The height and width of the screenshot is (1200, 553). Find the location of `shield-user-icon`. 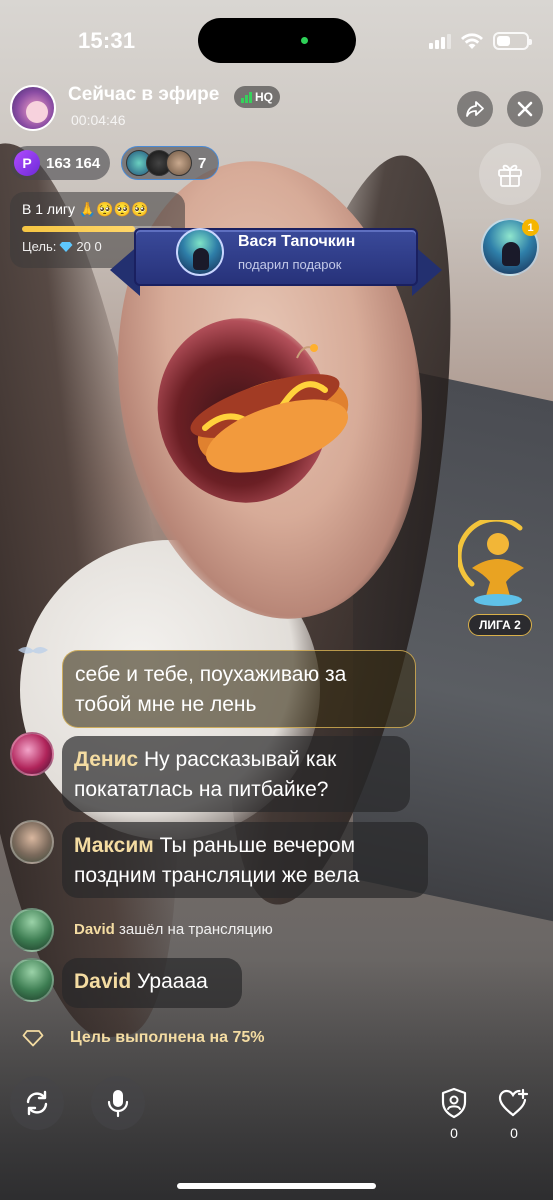

shield-user-icon is located at coordinates (454, 1103).